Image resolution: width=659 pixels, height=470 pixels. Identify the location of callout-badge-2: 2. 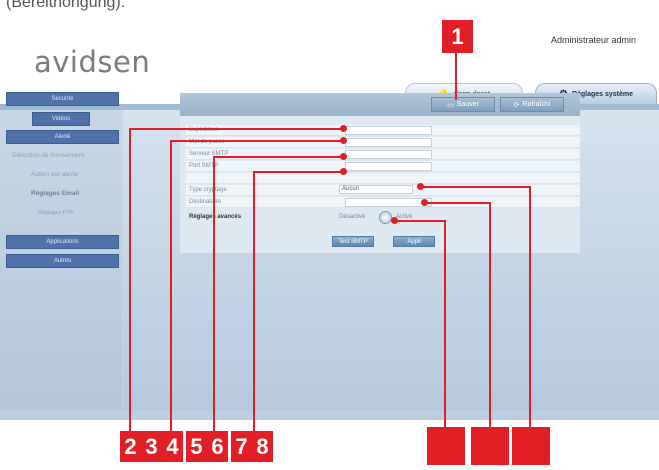
(130, 446).